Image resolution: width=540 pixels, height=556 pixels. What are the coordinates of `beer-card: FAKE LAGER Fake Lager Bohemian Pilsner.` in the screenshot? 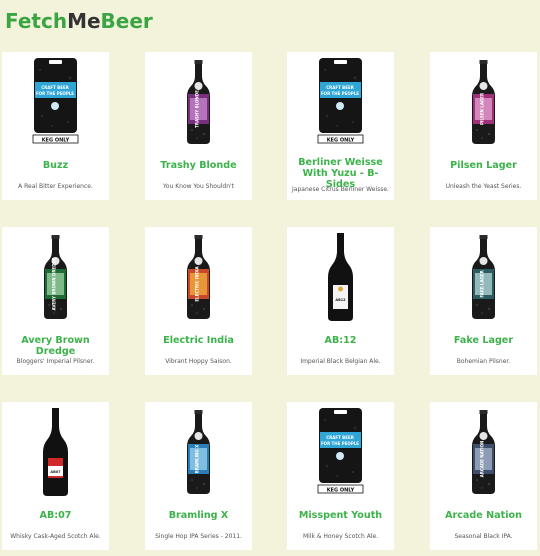 It's located at (483, 301).